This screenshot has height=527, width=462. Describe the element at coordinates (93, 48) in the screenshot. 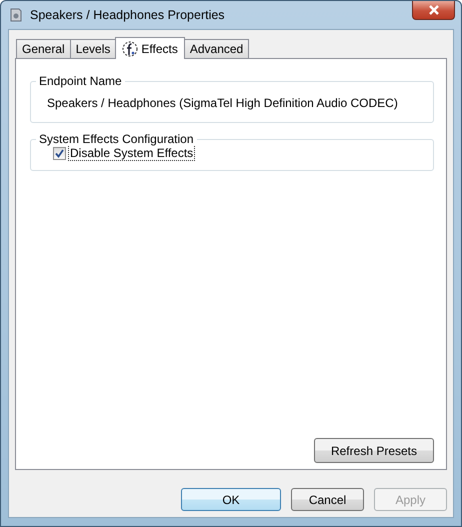

I see `tab: Levels` at that location.